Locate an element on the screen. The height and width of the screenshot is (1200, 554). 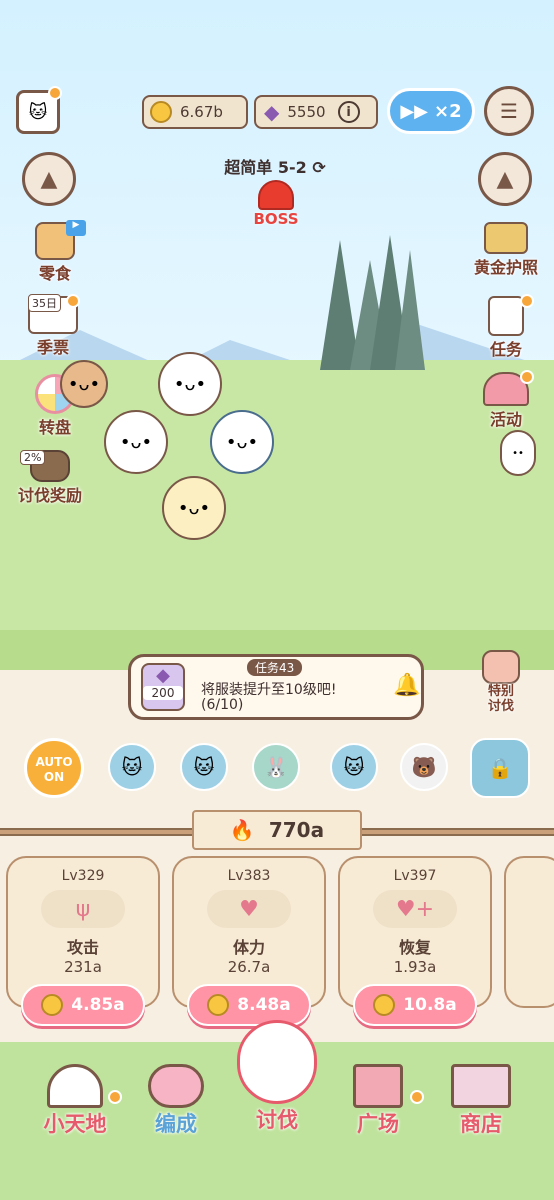
gold-ticket-icon is located at coordinates (506, 238).